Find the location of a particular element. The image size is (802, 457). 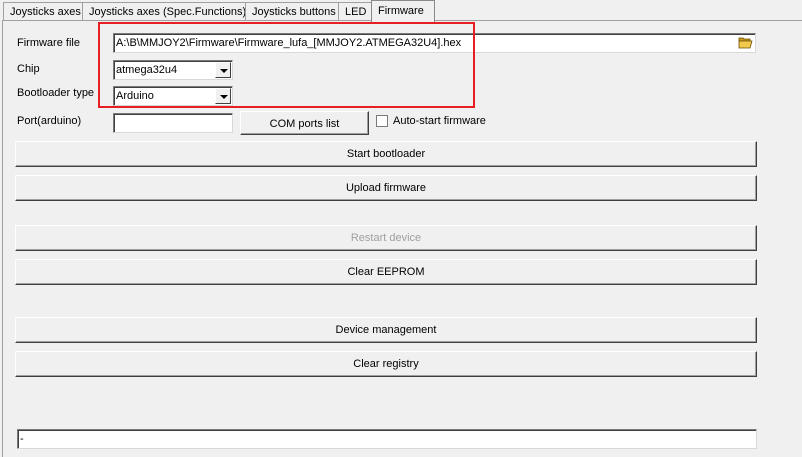

firmware-file-label: Firmware file is located at coordinates (48, 43).